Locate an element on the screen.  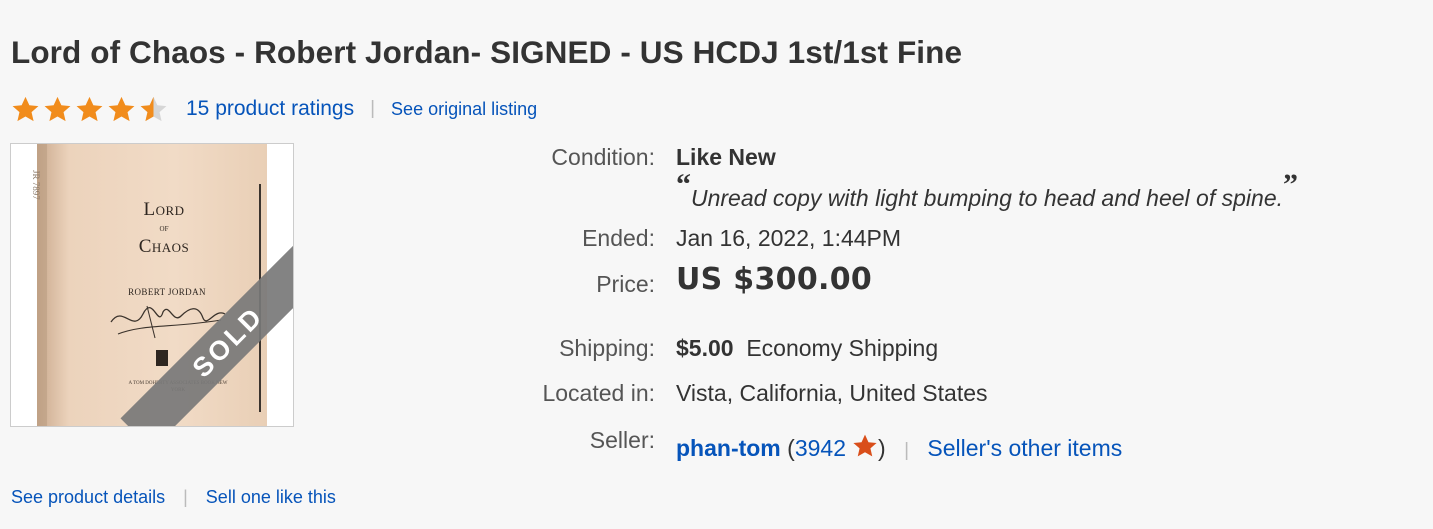
condition-value: Like New is located at coordinates (726, 157).